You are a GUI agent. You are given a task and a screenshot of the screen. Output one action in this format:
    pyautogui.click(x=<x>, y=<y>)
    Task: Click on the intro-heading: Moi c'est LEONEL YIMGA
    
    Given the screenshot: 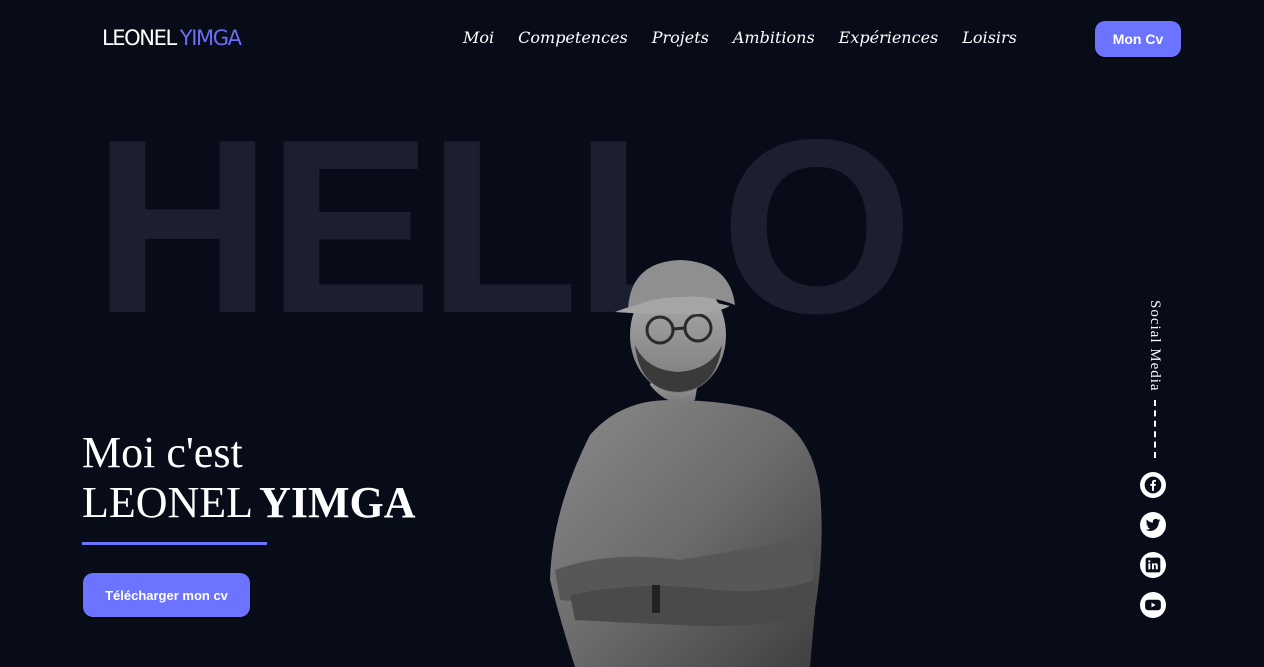 What is the action you would take?
    pyautogui.click(x=249, y=478)
    